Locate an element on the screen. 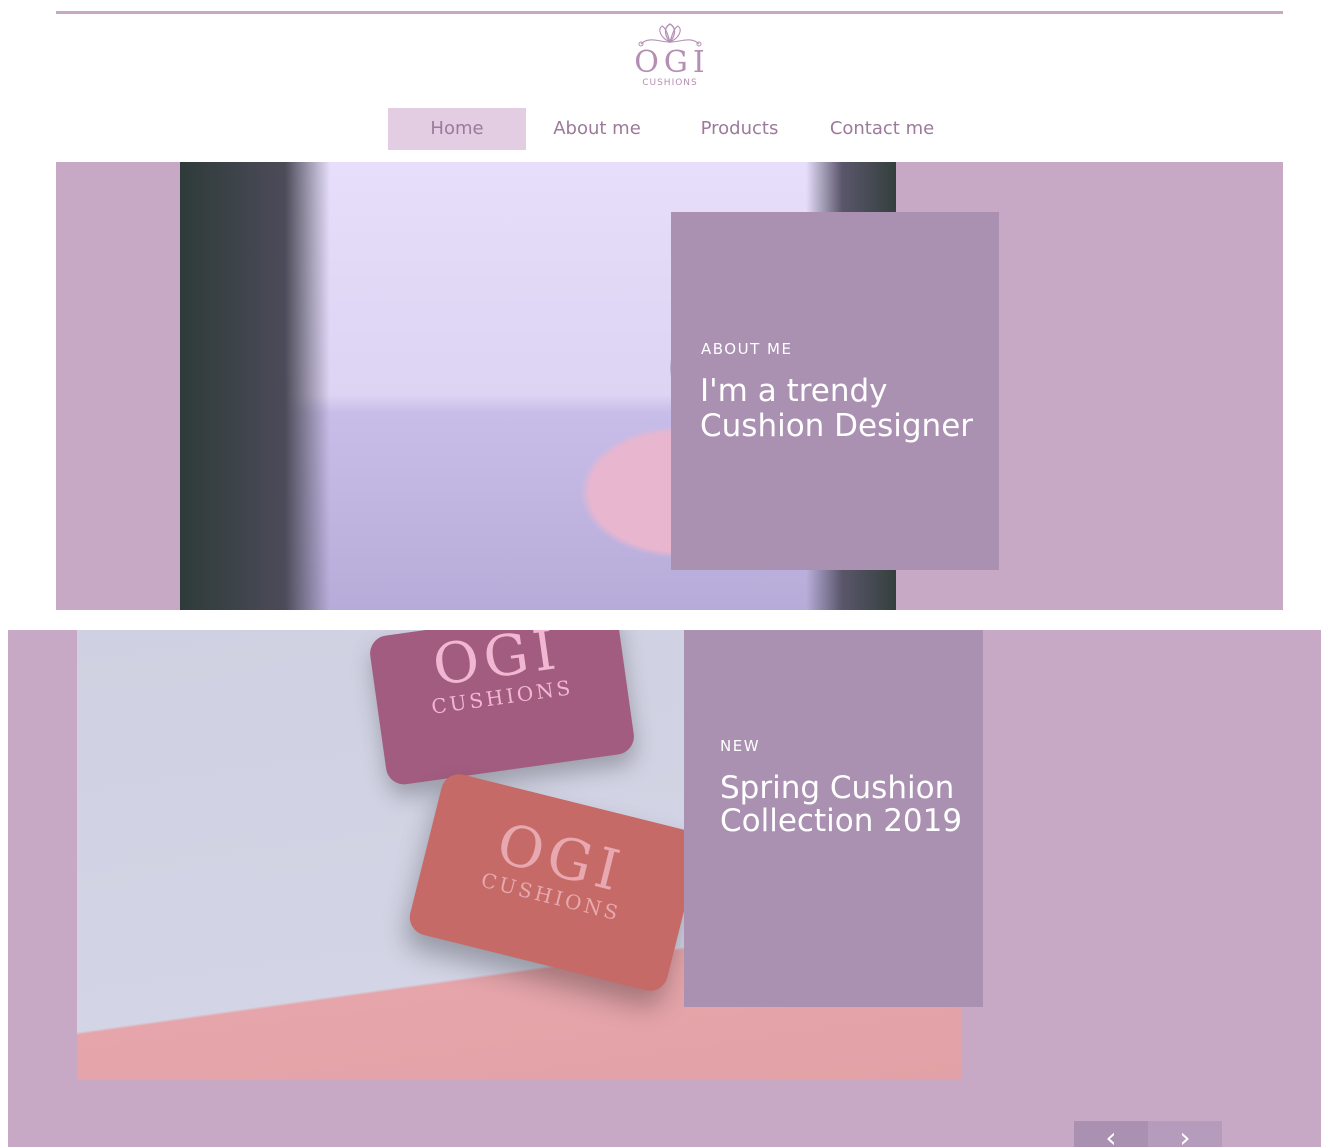 The height and width of the screenshot is (1147, 1321). collection-card: NEW Spring Cushion Collection 2019 is located at coordinates (833, 818).